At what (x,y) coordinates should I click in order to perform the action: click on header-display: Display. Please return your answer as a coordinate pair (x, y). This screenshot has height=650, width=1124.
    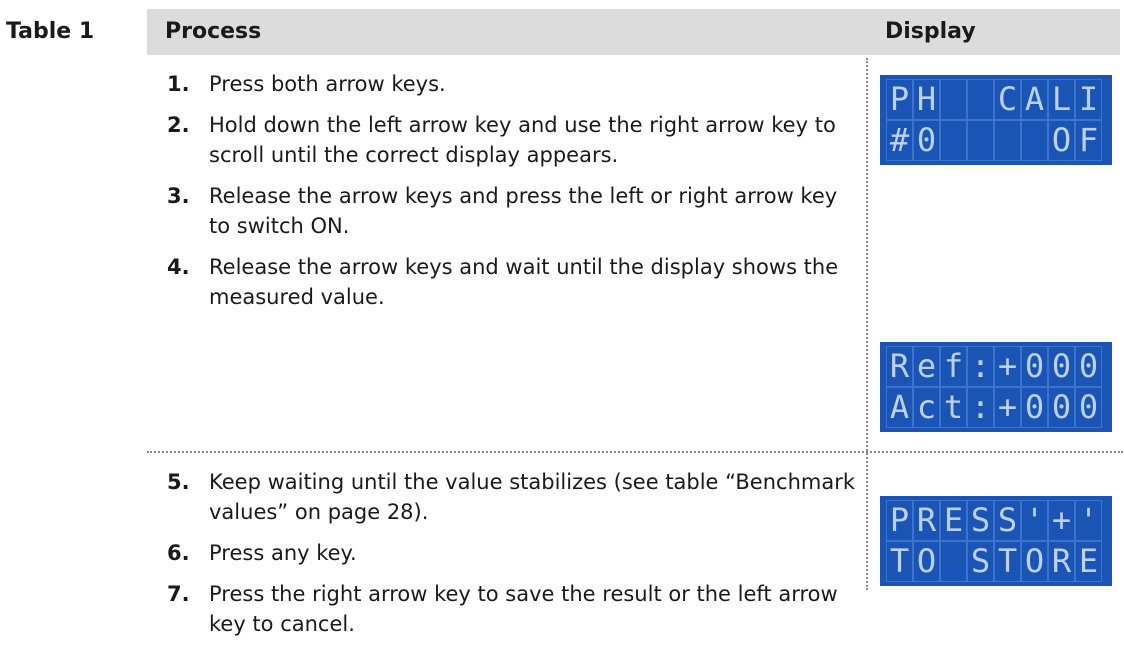
    Looking at the image, I should click on (930, 31).